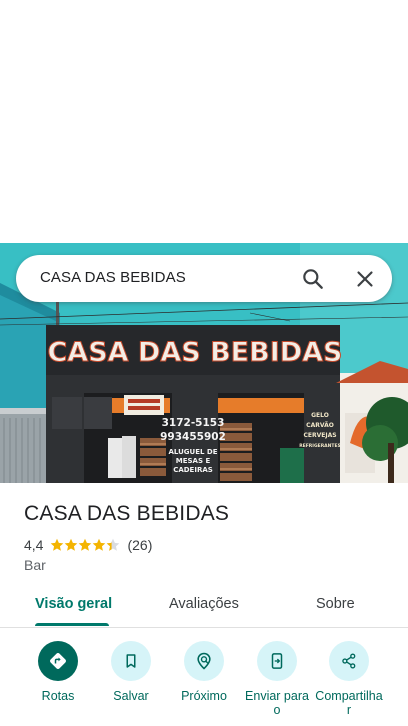 Image resolution: width=408 pixels, height=726 pixels. I want to click on photo-side-3: CERVEJAS, so click(319, 435).